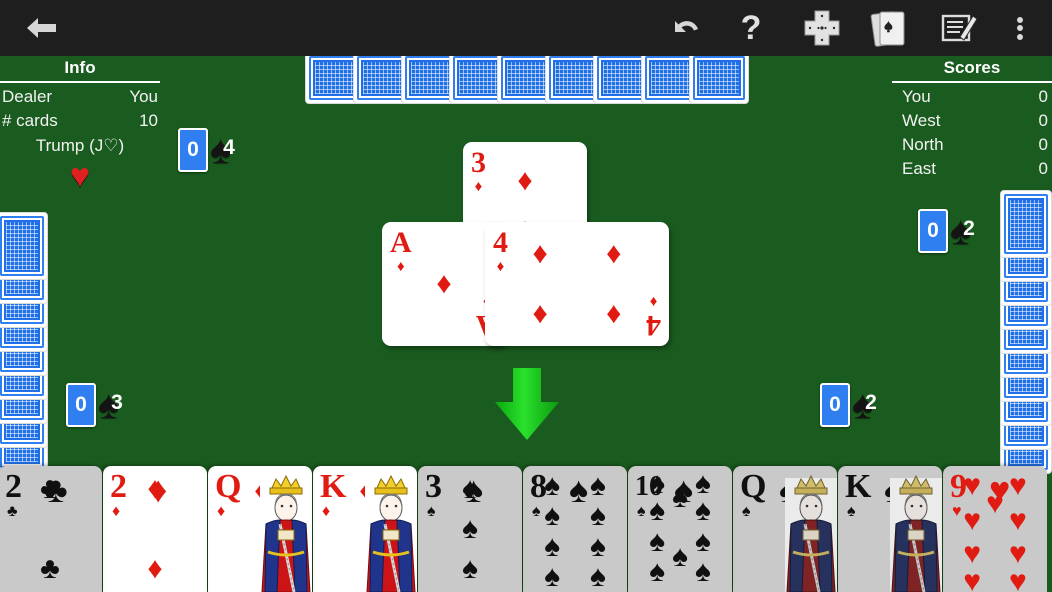  I want to click on hand-card-2: 2 ♦ ♦ ♦ ♦, so click(155, 529).